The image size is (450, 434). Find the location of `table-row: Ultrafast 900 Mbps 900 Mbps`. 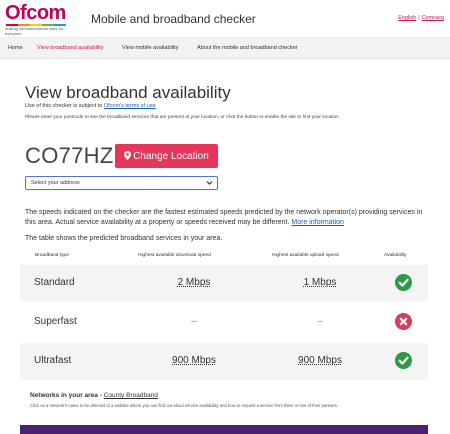

table-row: Ultrafast 900 Mbps 900 Mbps is located at coordinates (224, 361).